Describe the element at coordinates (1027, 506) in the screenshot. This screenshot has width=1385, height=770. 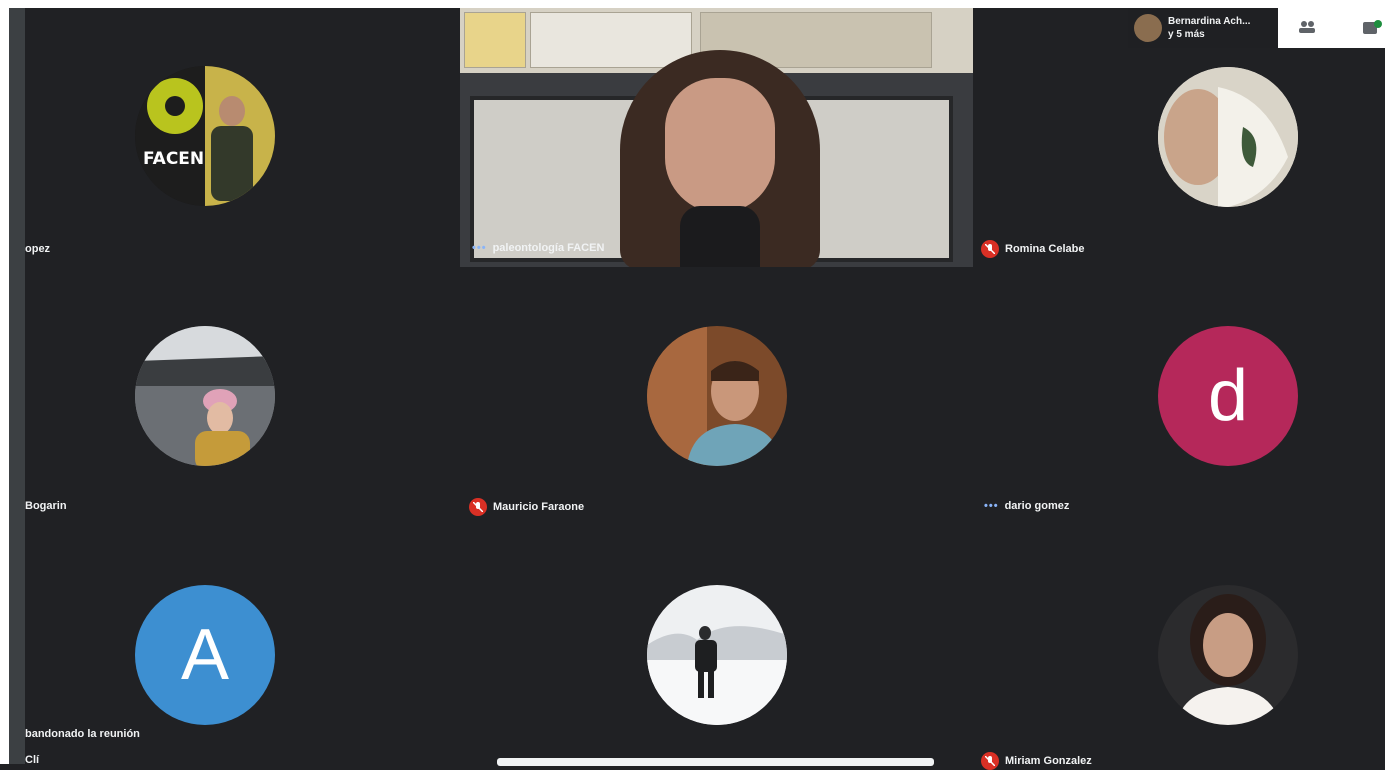
I see `participant-name: ••• dario gomez` at that location.